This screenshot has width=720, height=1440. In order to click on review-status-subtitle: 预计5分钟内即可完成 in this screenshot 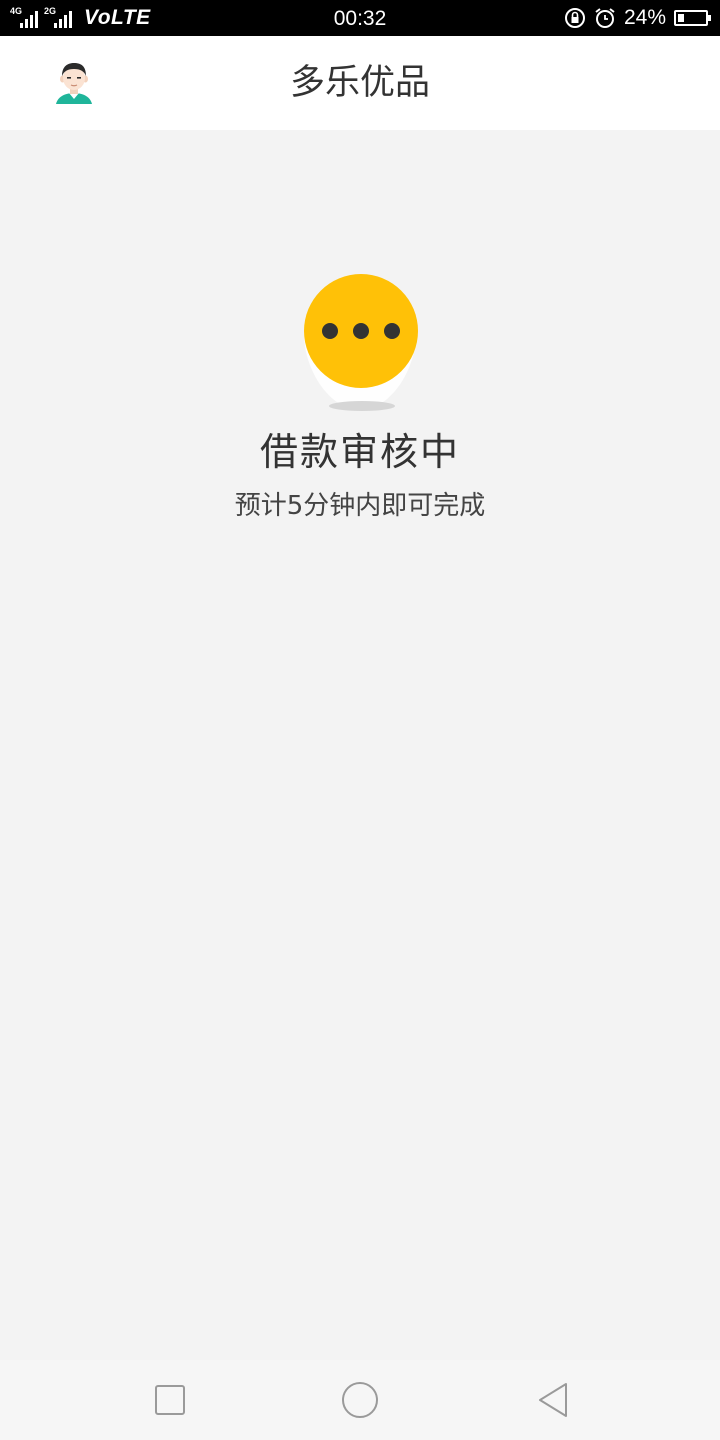, I will do `click(360, 506)`.